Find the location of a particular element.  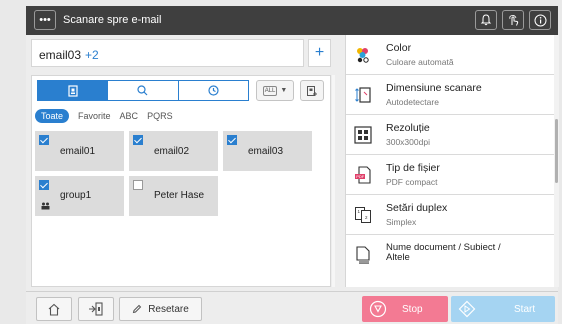

footer-bar: Resetare Stop Start is located at coordinates (292, 307).